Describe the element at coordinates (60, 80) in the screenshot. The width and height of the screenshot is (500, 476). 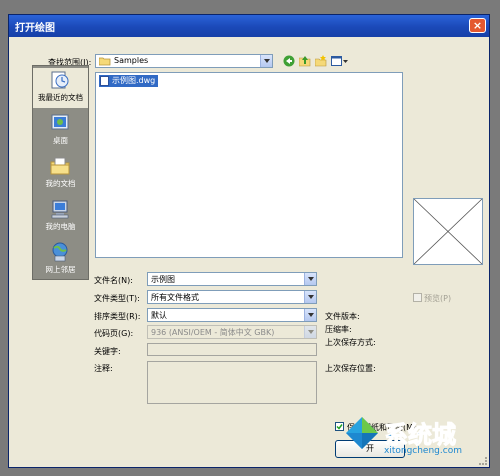
I see `recent-docs-icon` at that location.